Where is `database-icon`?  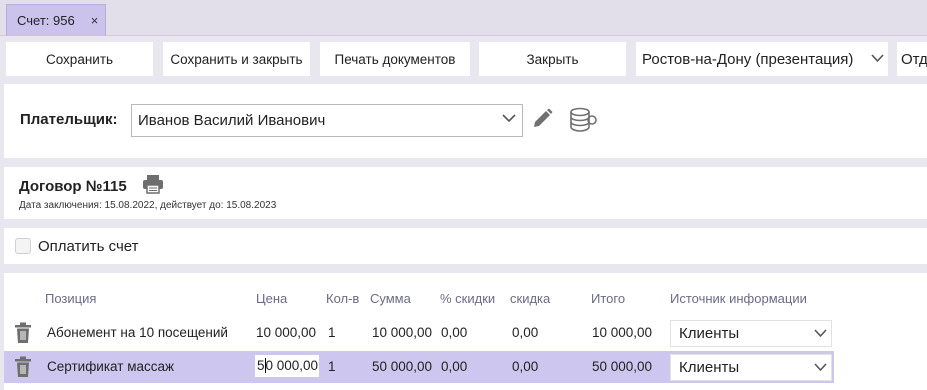 database-icon is located at coordinates (583, 120).